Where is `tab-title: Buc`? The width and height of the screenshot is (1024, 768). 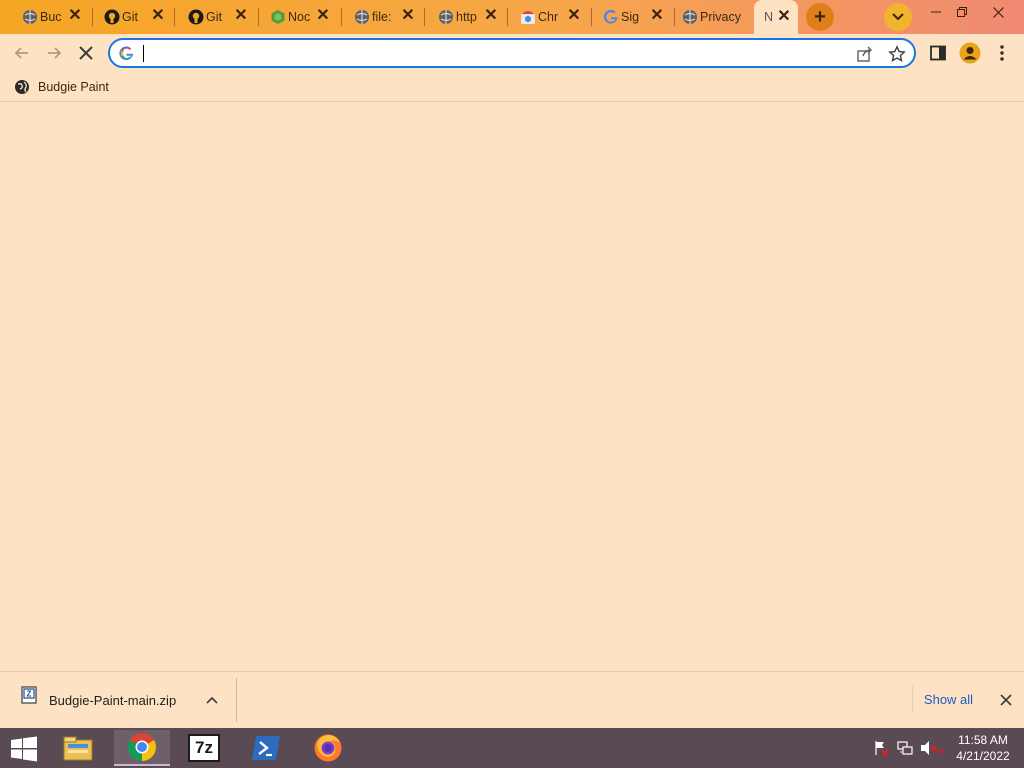 tab-title: Buc is located at coordinates (51, 17).